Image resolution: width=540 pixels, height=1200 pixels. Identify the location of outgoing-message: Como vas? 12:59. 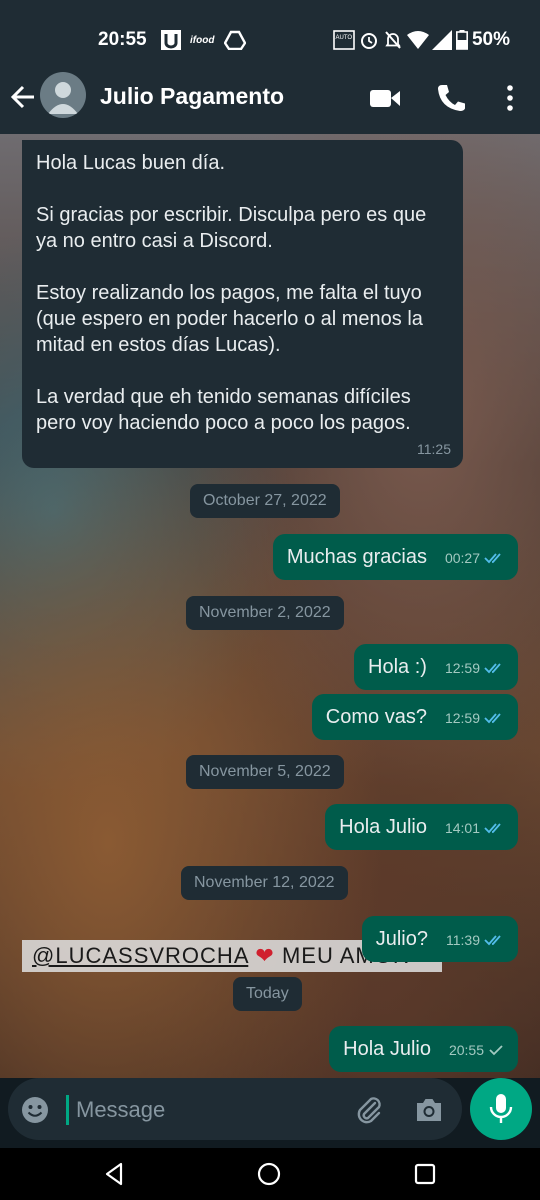
(414, 717).